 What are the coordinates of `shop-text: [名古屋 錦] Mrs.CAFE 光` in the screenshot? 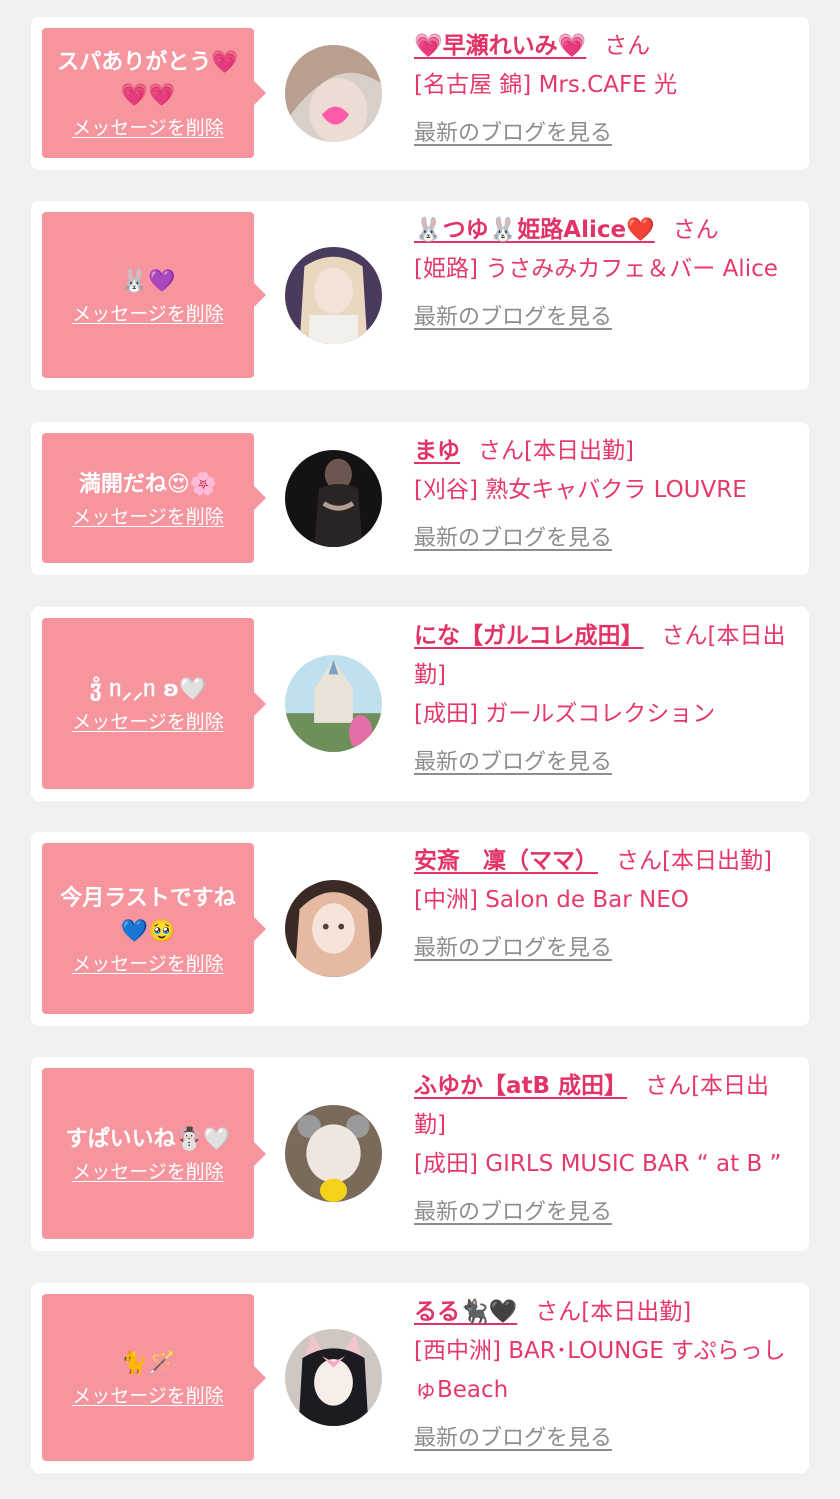 It's located at (546, 85).